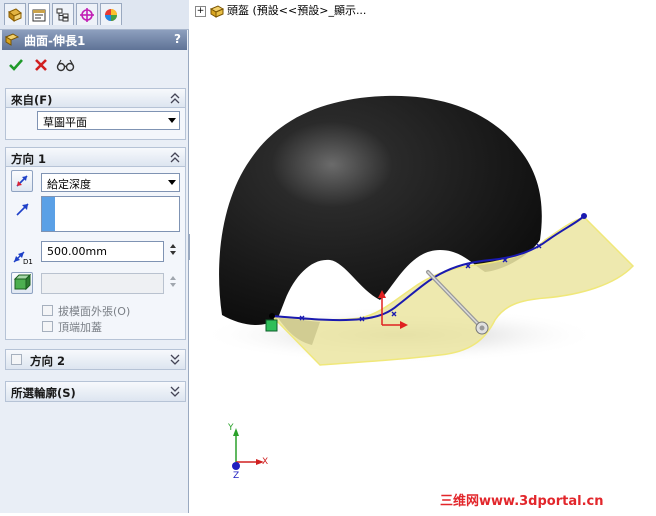 This screenshot has height=516, width=656. I want to click on feature-manager-icon, so click(15, 14).